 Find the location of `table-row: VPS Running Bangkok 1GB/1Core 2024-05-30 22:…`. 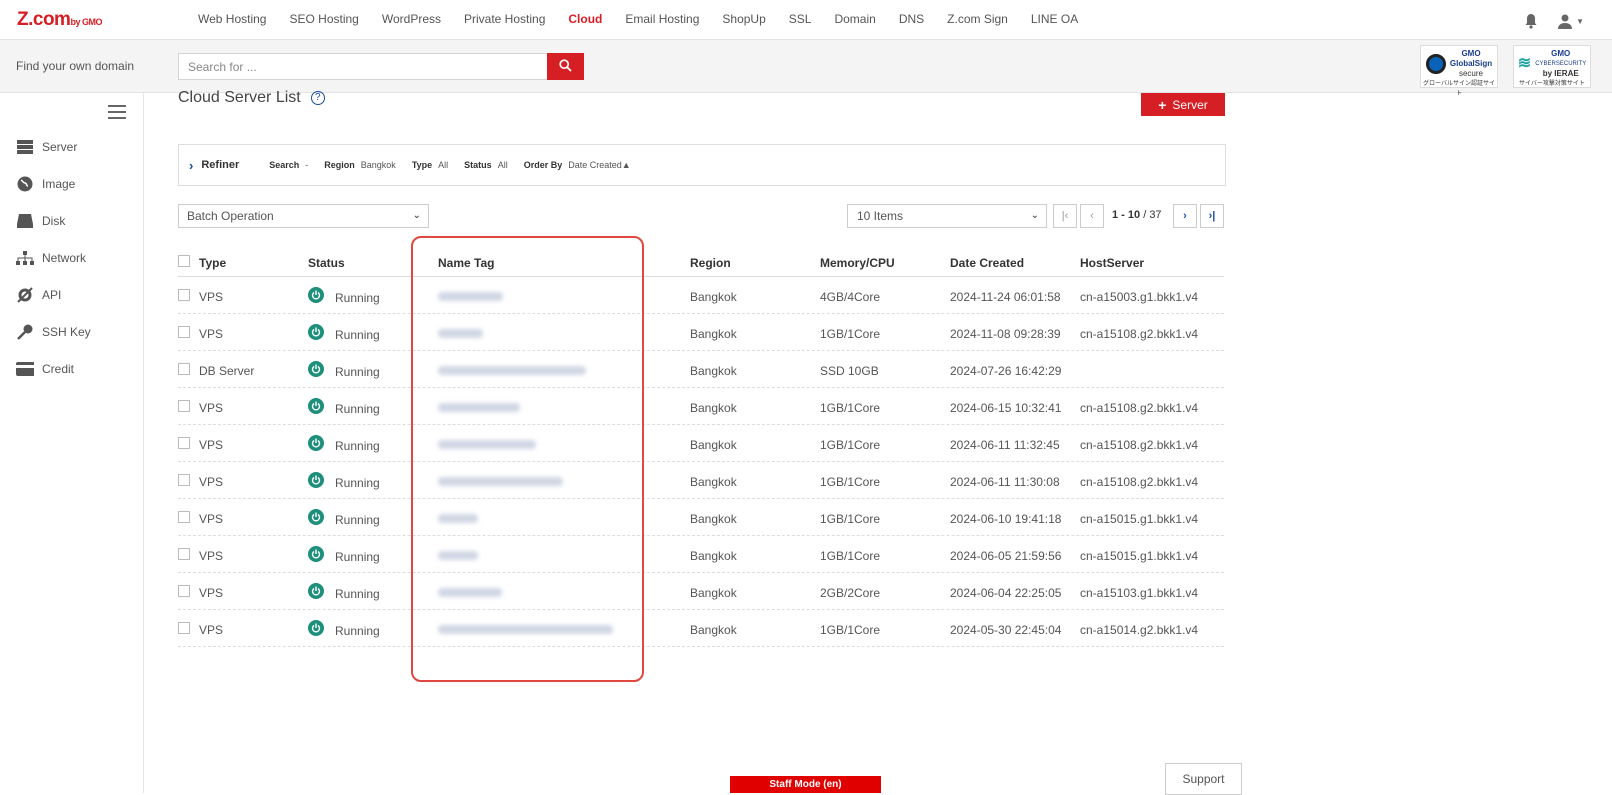

table-row: VPS Running Bangkok 1GB/1Core 2024-05-30 22:… is located at coordinates (701, 628).